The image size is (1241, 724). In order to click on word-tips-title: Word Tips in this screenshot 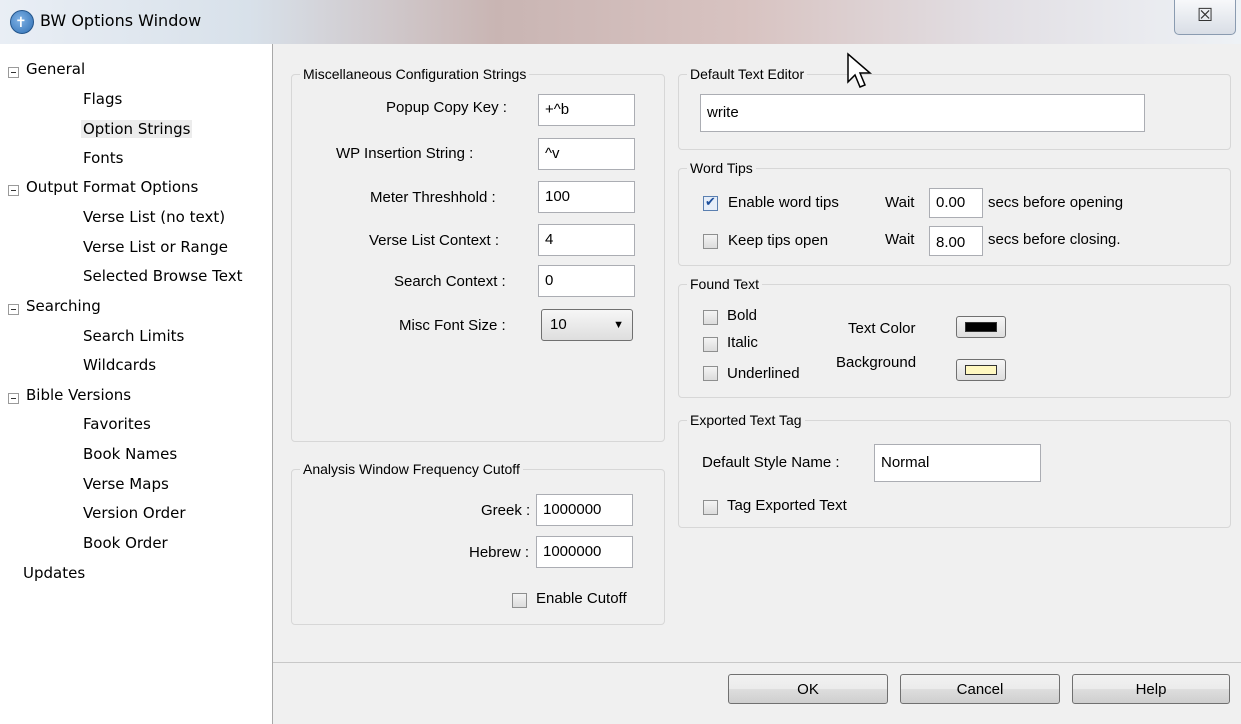, I will do `click(721, 168)`.